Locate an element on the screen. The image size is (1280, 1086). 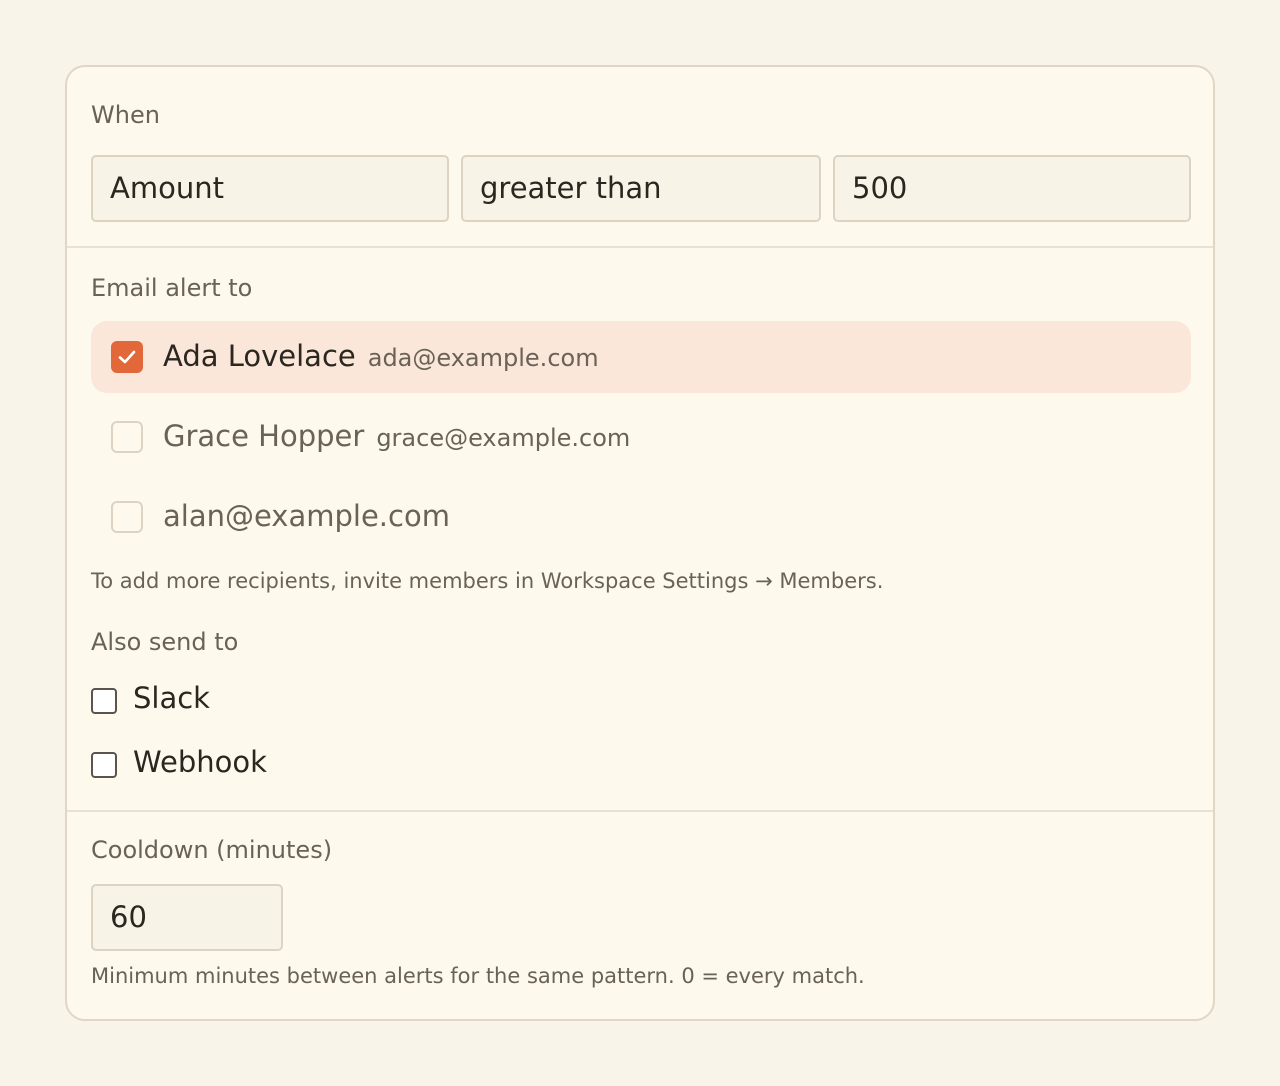
also-send-label: Also send to is located at coordinates (165, 642).